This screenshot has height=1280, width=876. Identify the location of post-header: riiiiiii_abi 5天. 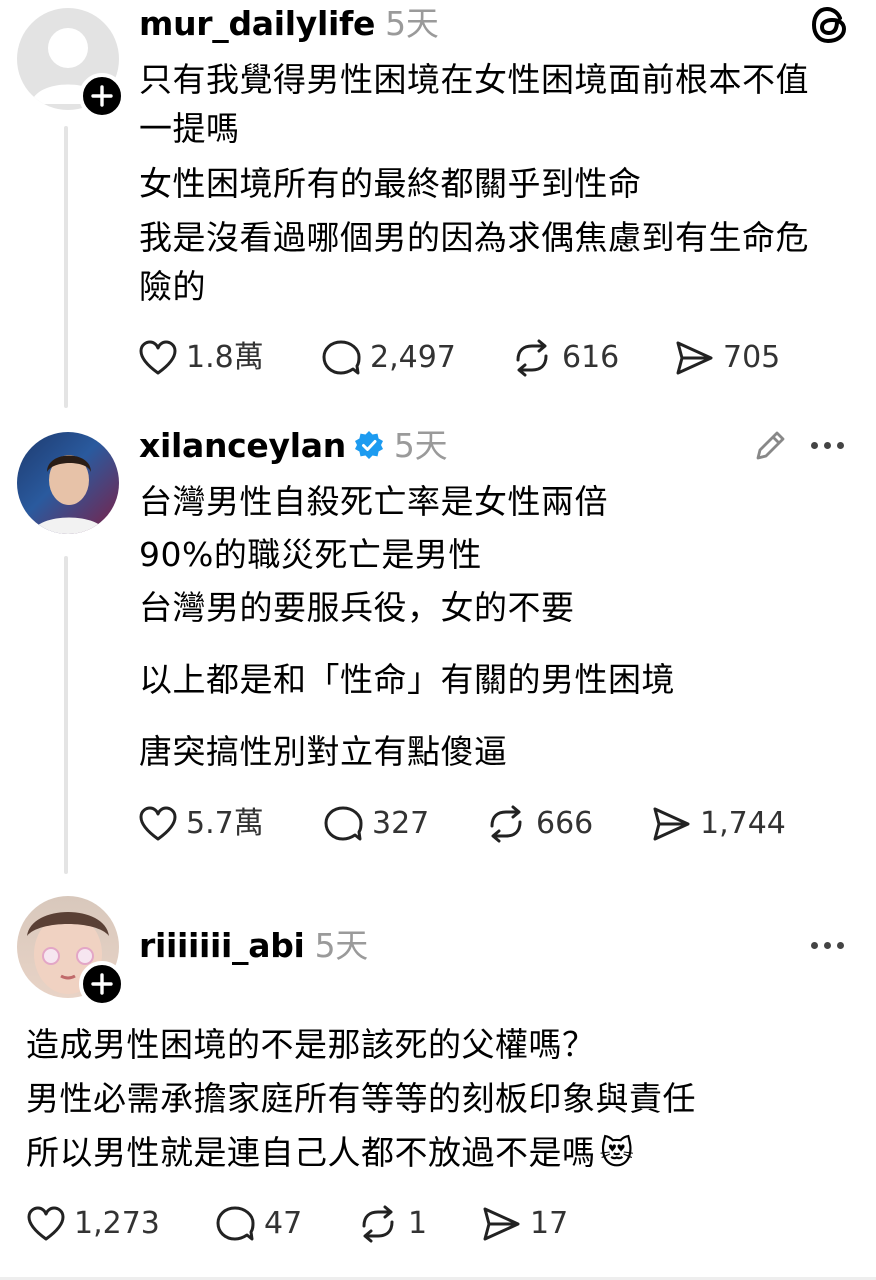
(253, 946).